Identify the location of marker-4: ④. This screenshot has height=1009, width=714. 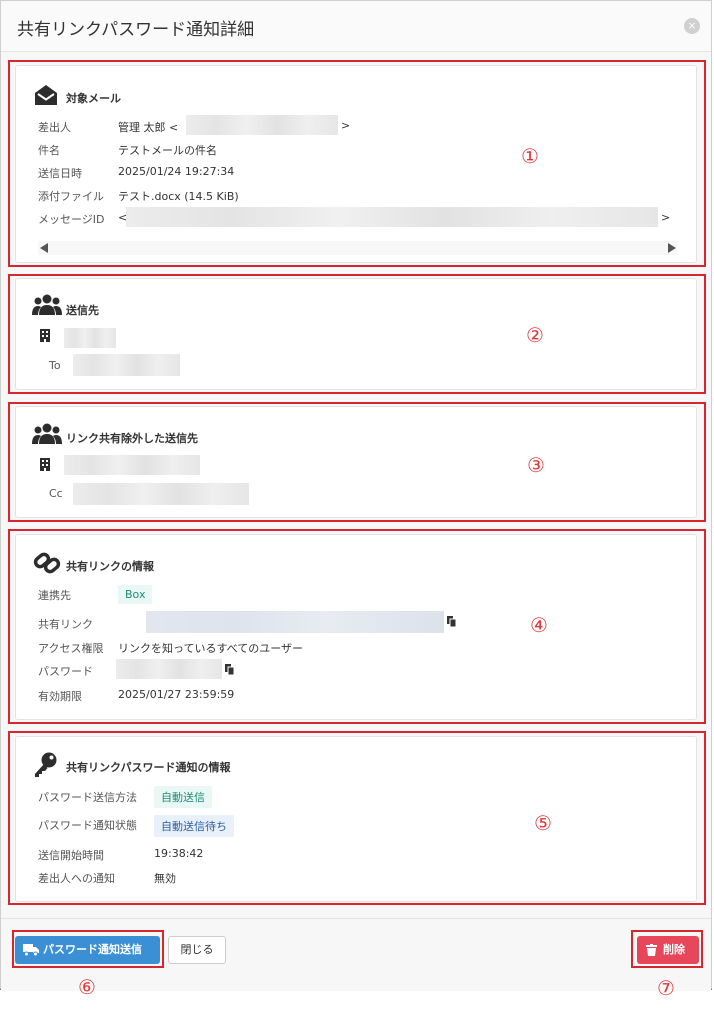
(539, 625).